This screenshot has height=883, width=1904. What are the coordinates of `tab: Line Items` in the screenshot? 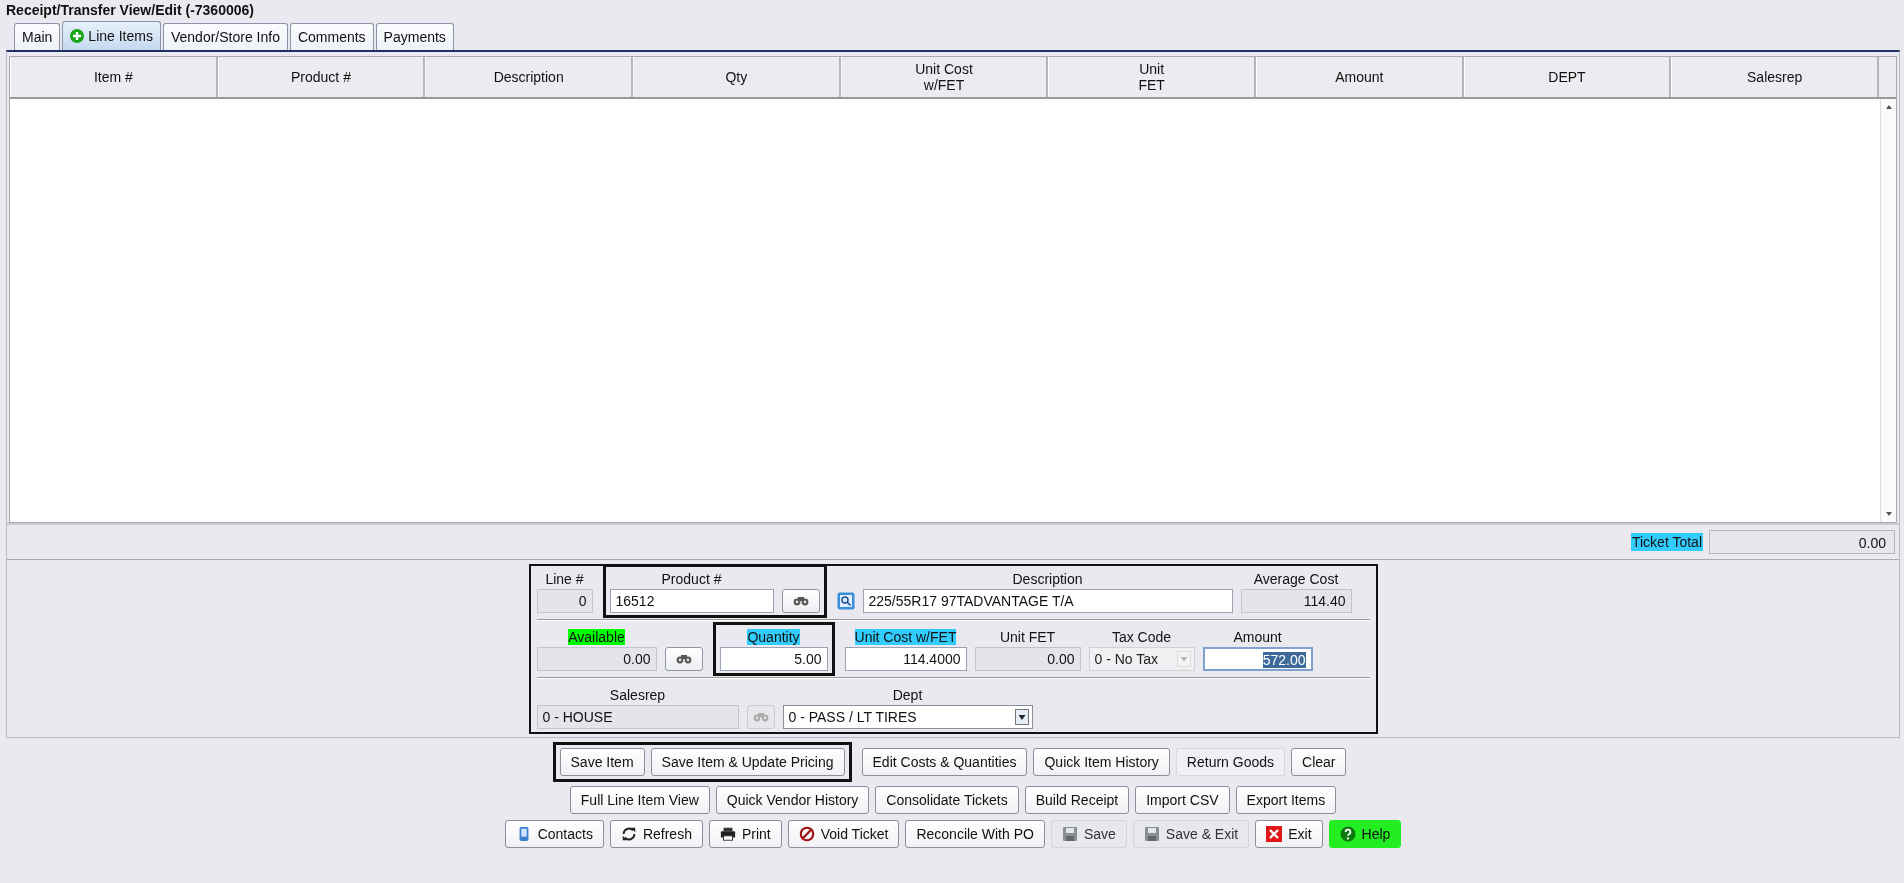 It's located at (111, 35).